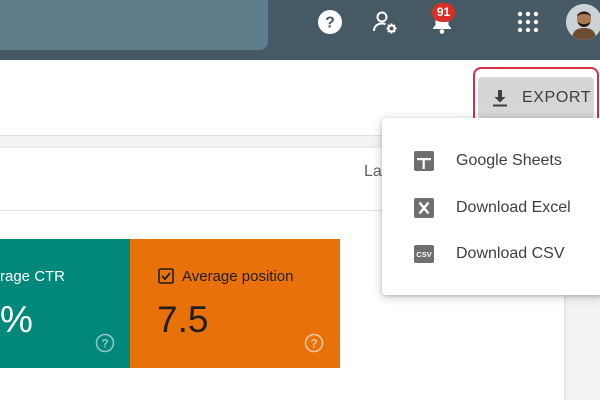 The width and height of the screenshot is (600, 400). Describe the element at coordinates (238, 276) in the screenshot. I see `metric-title: Average position` at that location.